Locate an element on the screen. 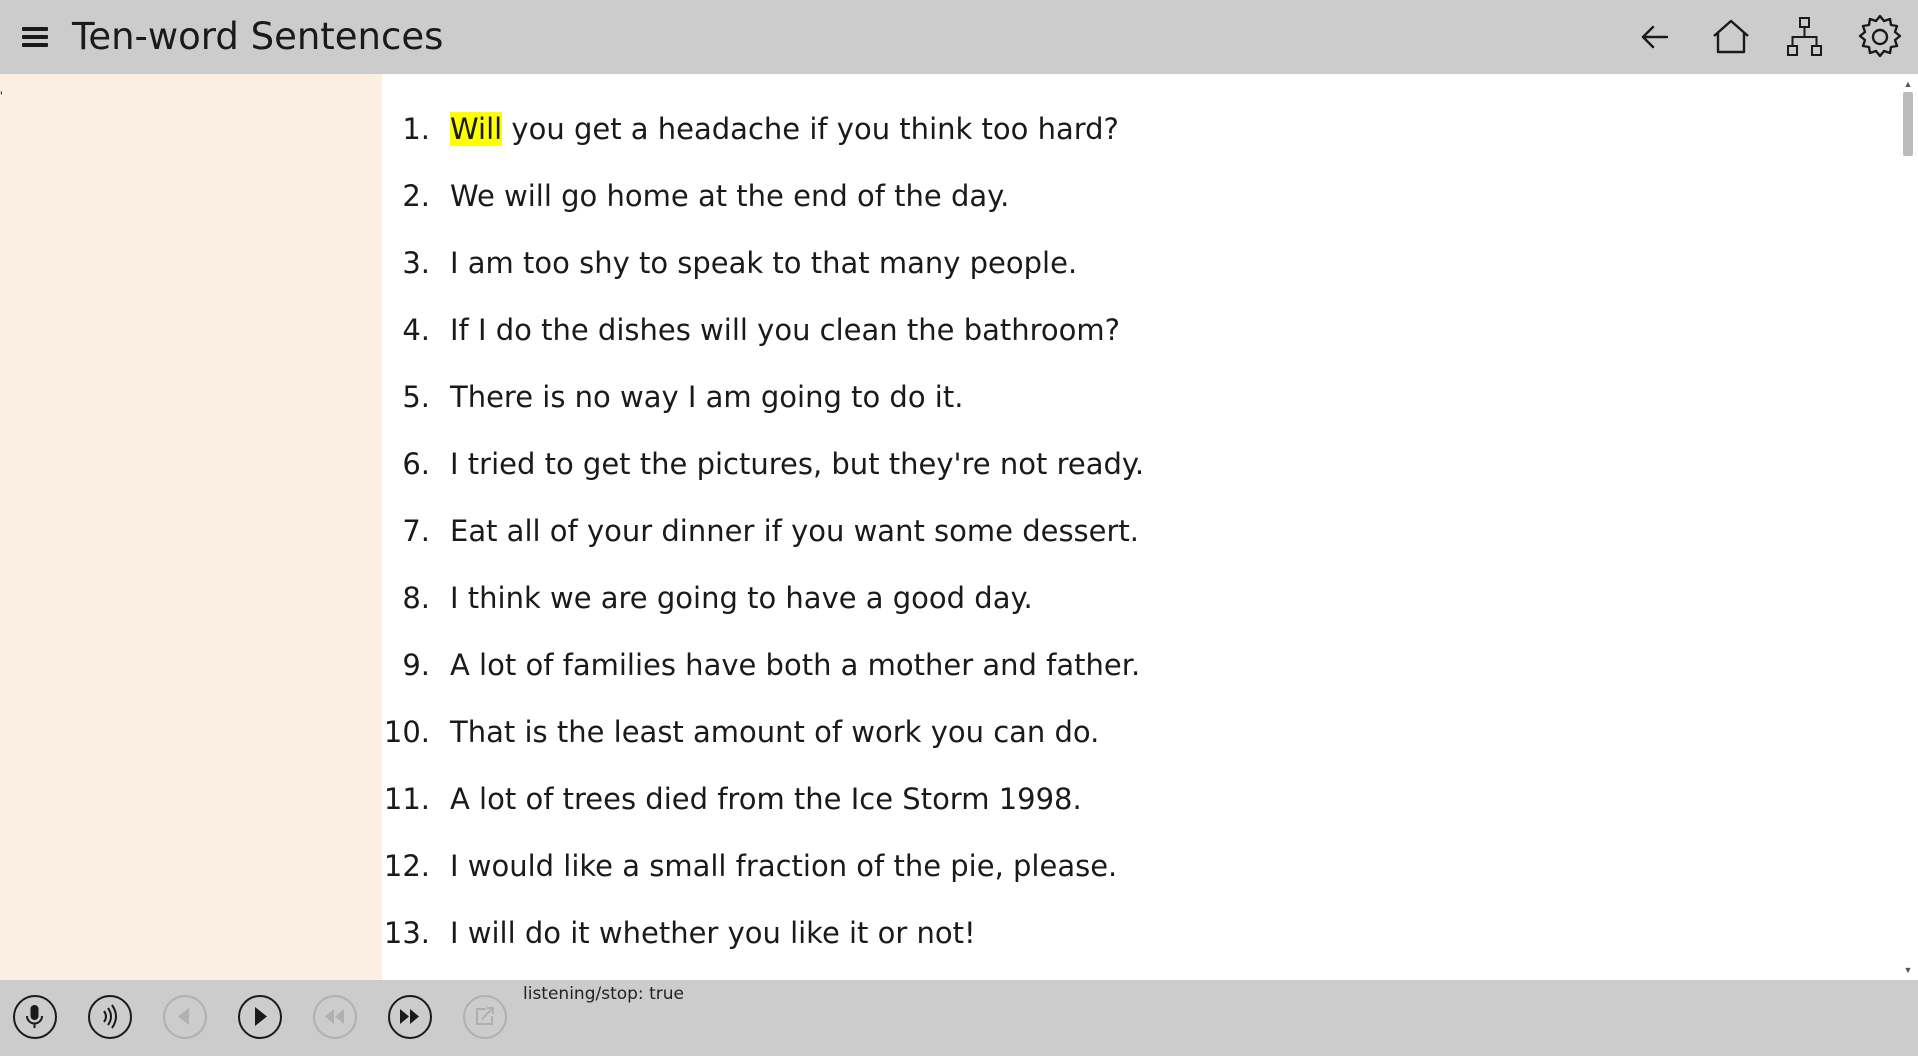 Image resolution: width=1918 pixels, height=1056 pixels. back-arrow-icon is located at coordinates (1654, 37).